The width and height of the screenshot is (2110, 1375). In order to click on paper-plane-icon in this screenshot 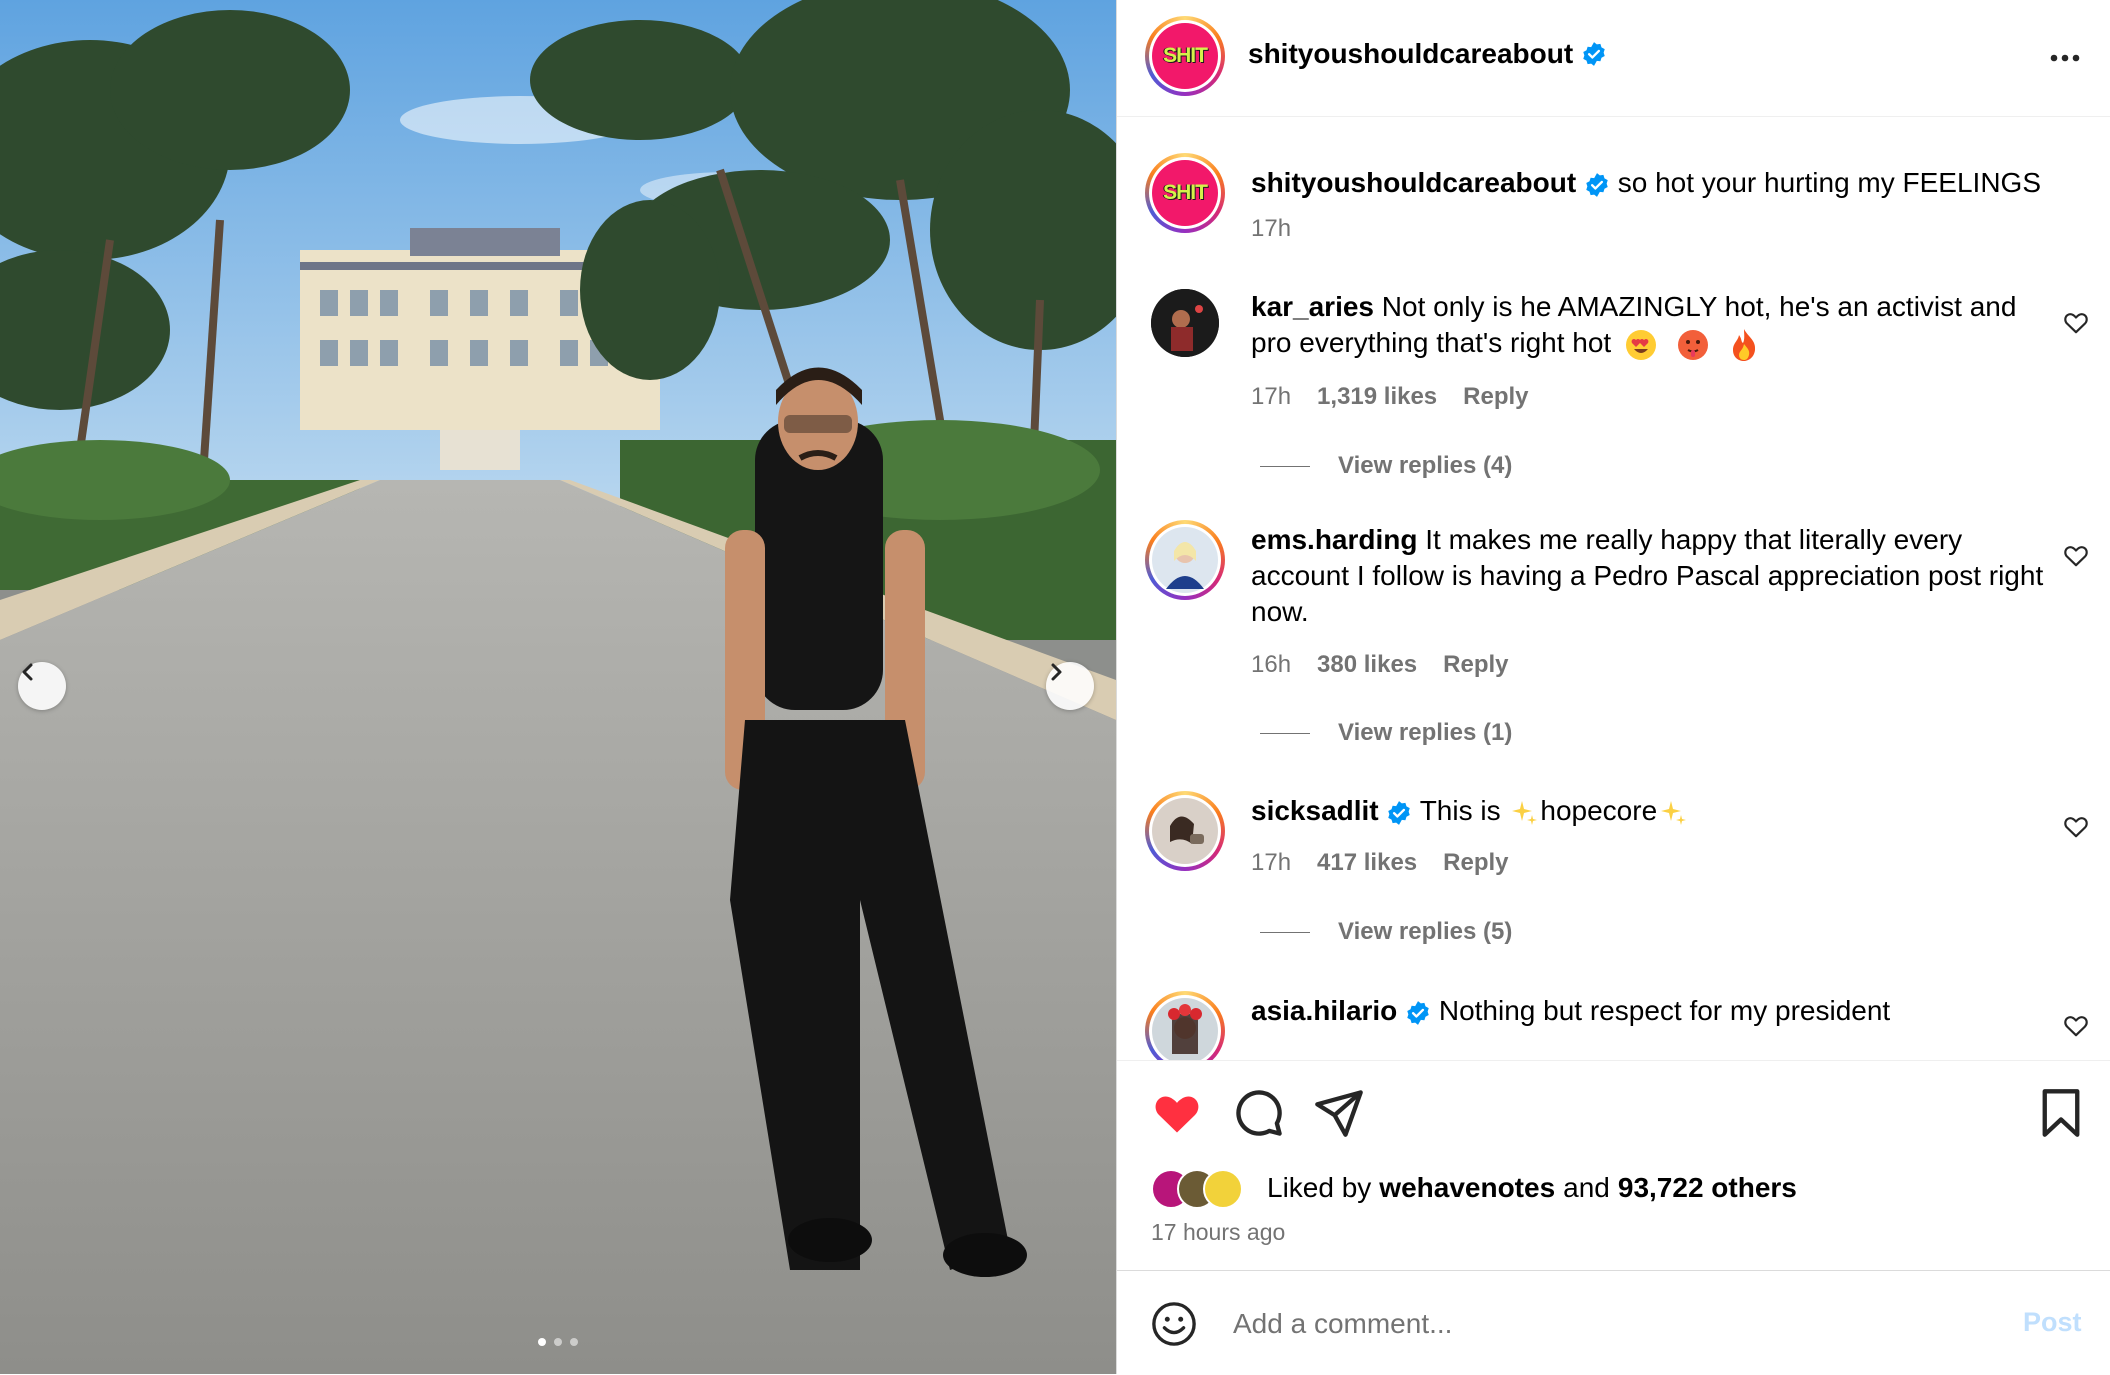, I will do `click(1339, 1113)`.